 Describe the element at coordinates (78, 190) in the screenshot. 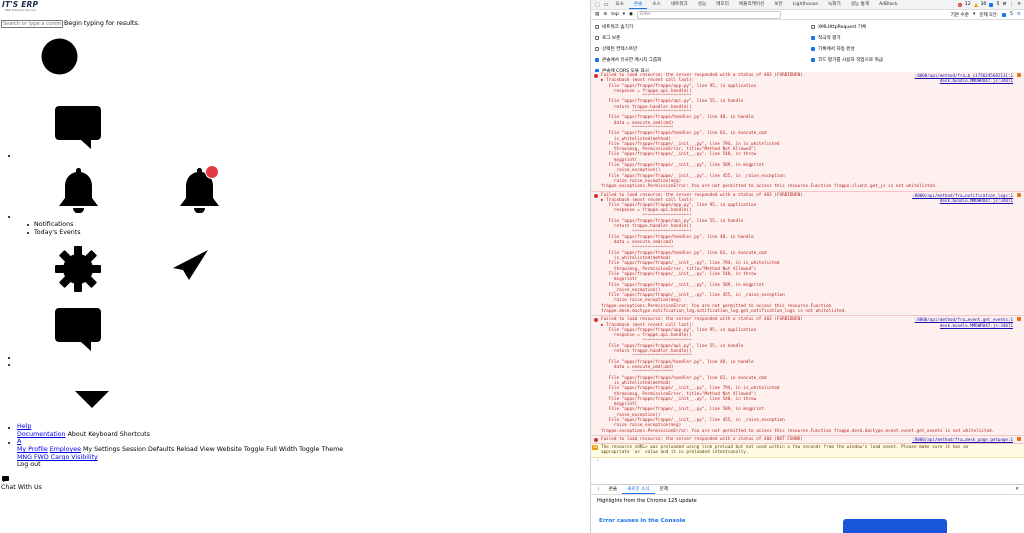

I see `bell-icon` at that location.